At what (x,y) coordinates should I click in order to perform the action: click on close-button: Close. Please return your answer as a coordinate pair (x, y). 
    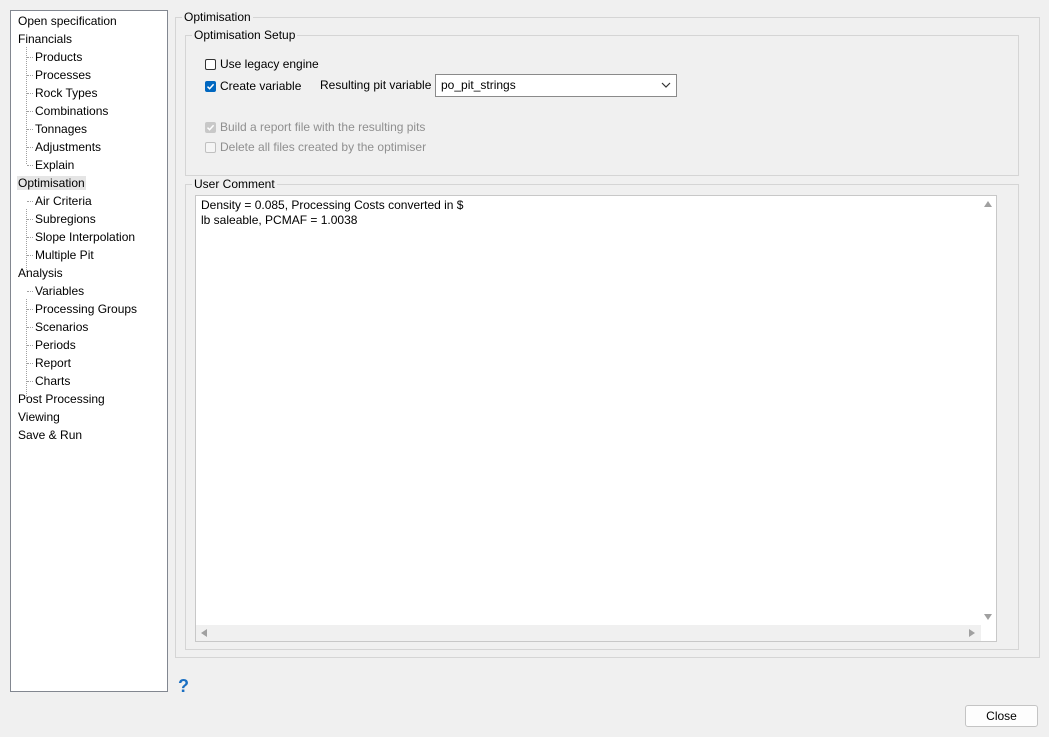
    Looking at the image, I should click on (1001, 716).